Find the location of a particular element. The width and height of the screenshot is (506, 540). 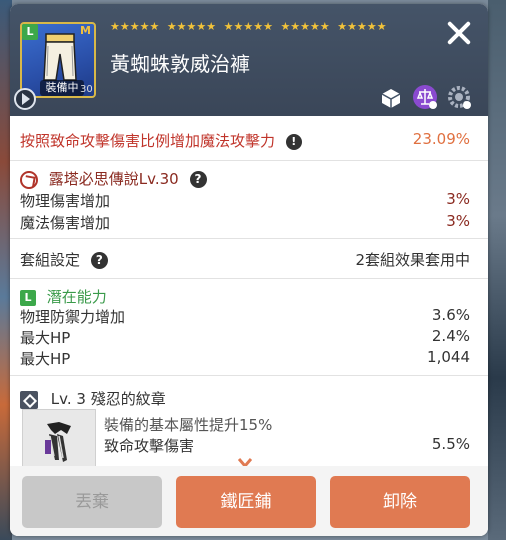

set-stat-row: 魔法傷害增加 3% is located at coordinates (245, 222).